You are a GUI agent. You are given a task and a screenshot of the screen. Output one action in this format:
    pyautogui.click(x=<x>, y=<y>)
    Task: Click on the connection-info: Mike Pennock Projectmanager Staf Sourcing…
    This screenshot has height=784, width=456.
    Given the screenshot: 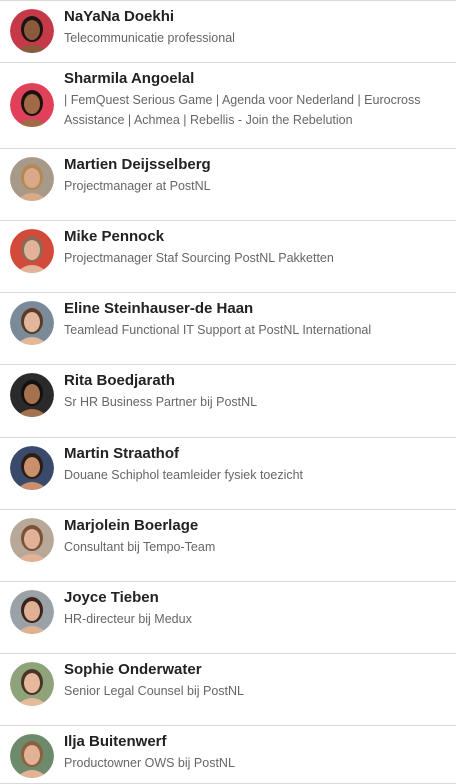 What is the action you would take?
    pyautogui.click(x=259, y=247)
    